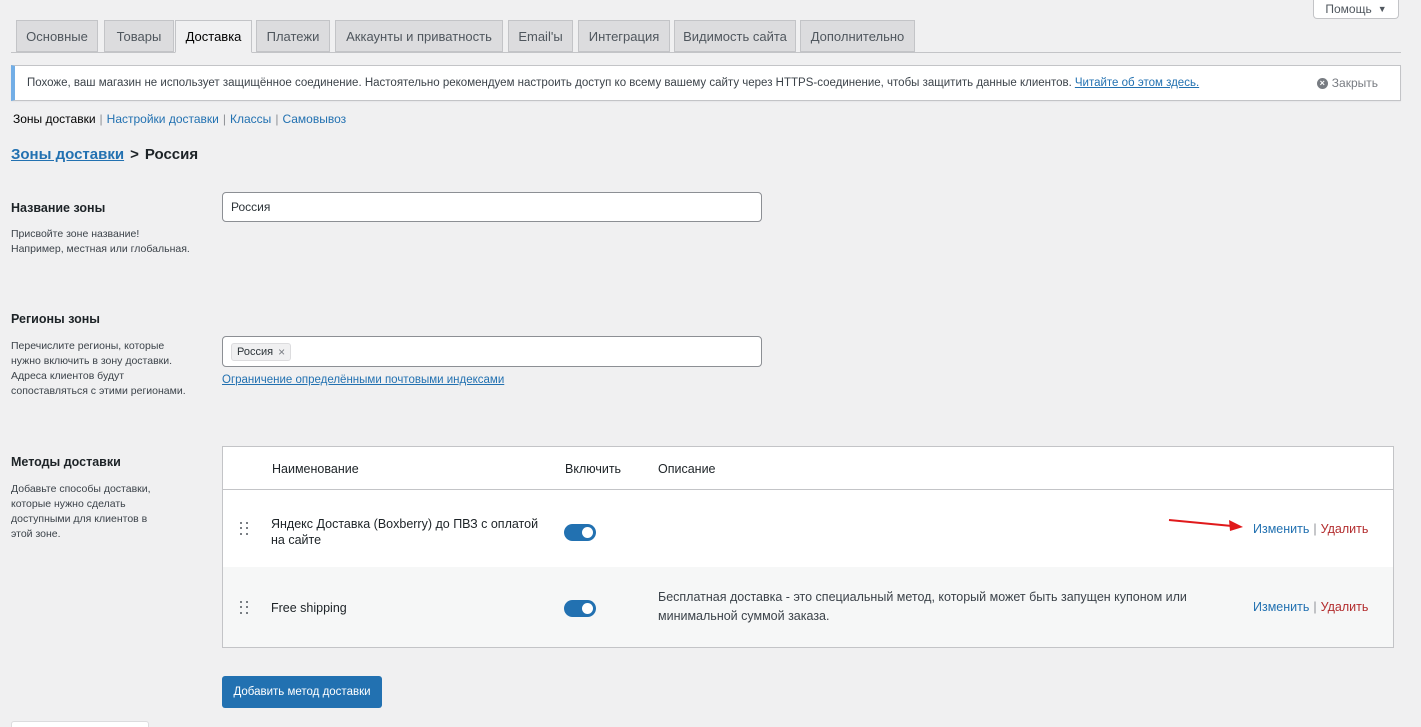  Describe the element at coordinates (139, 36) in the screenshot. I see `tab-products: Товары` at that location.